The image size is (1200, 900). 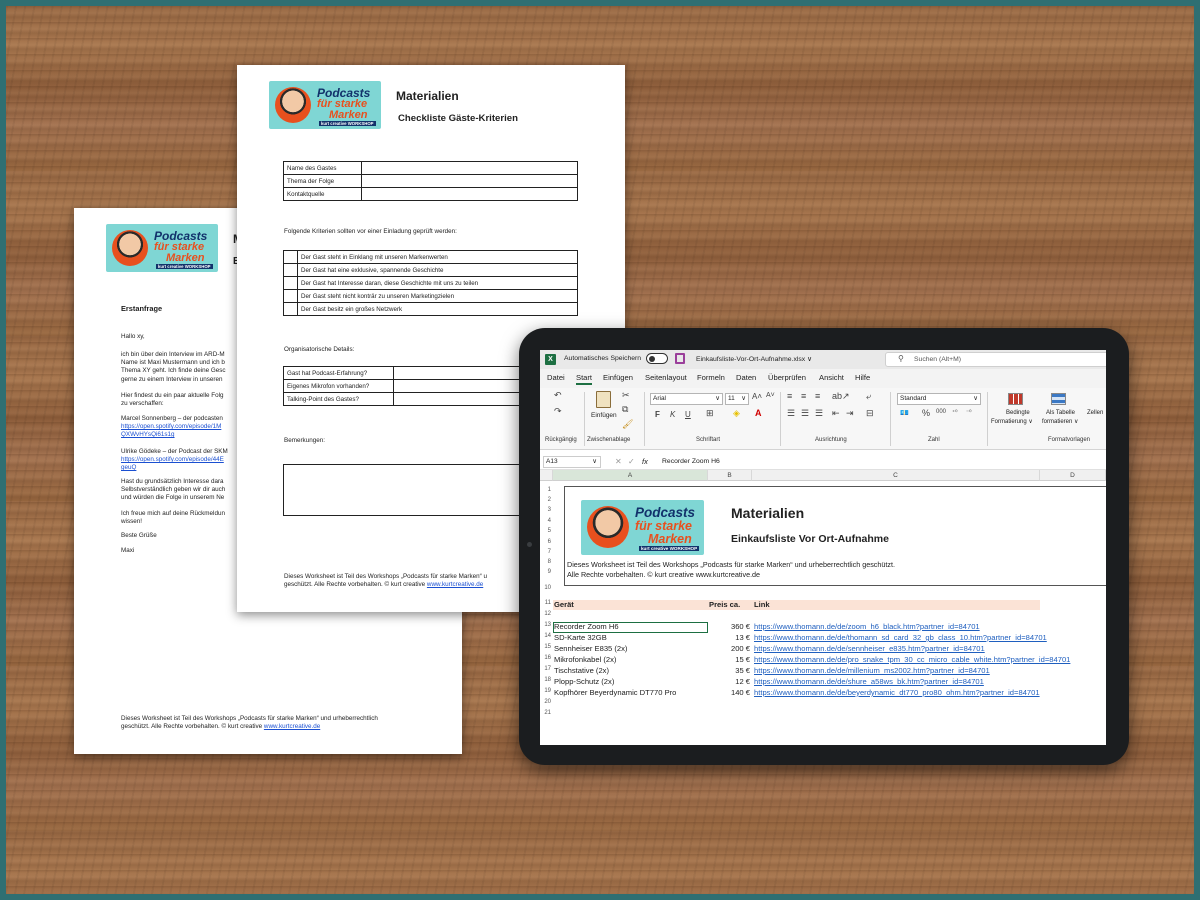 I want to click on name-box: A13 ∨, so click(x=572, y=462).